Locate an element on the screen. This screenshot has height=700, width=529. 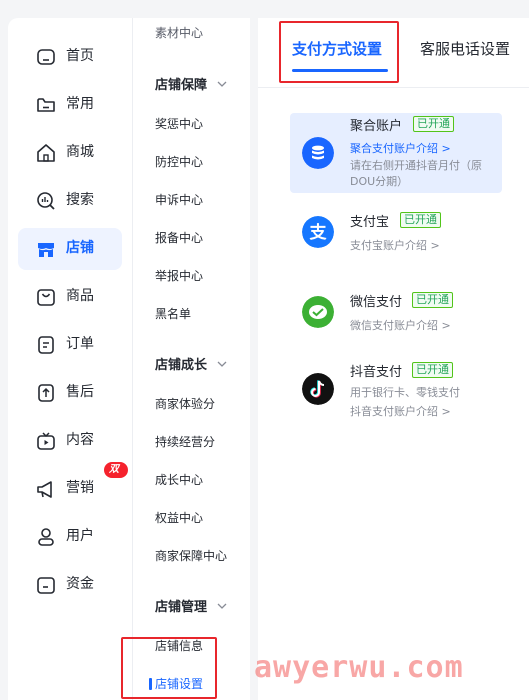
nav-item-search: 搜索 is located at coordinates (70, 201).